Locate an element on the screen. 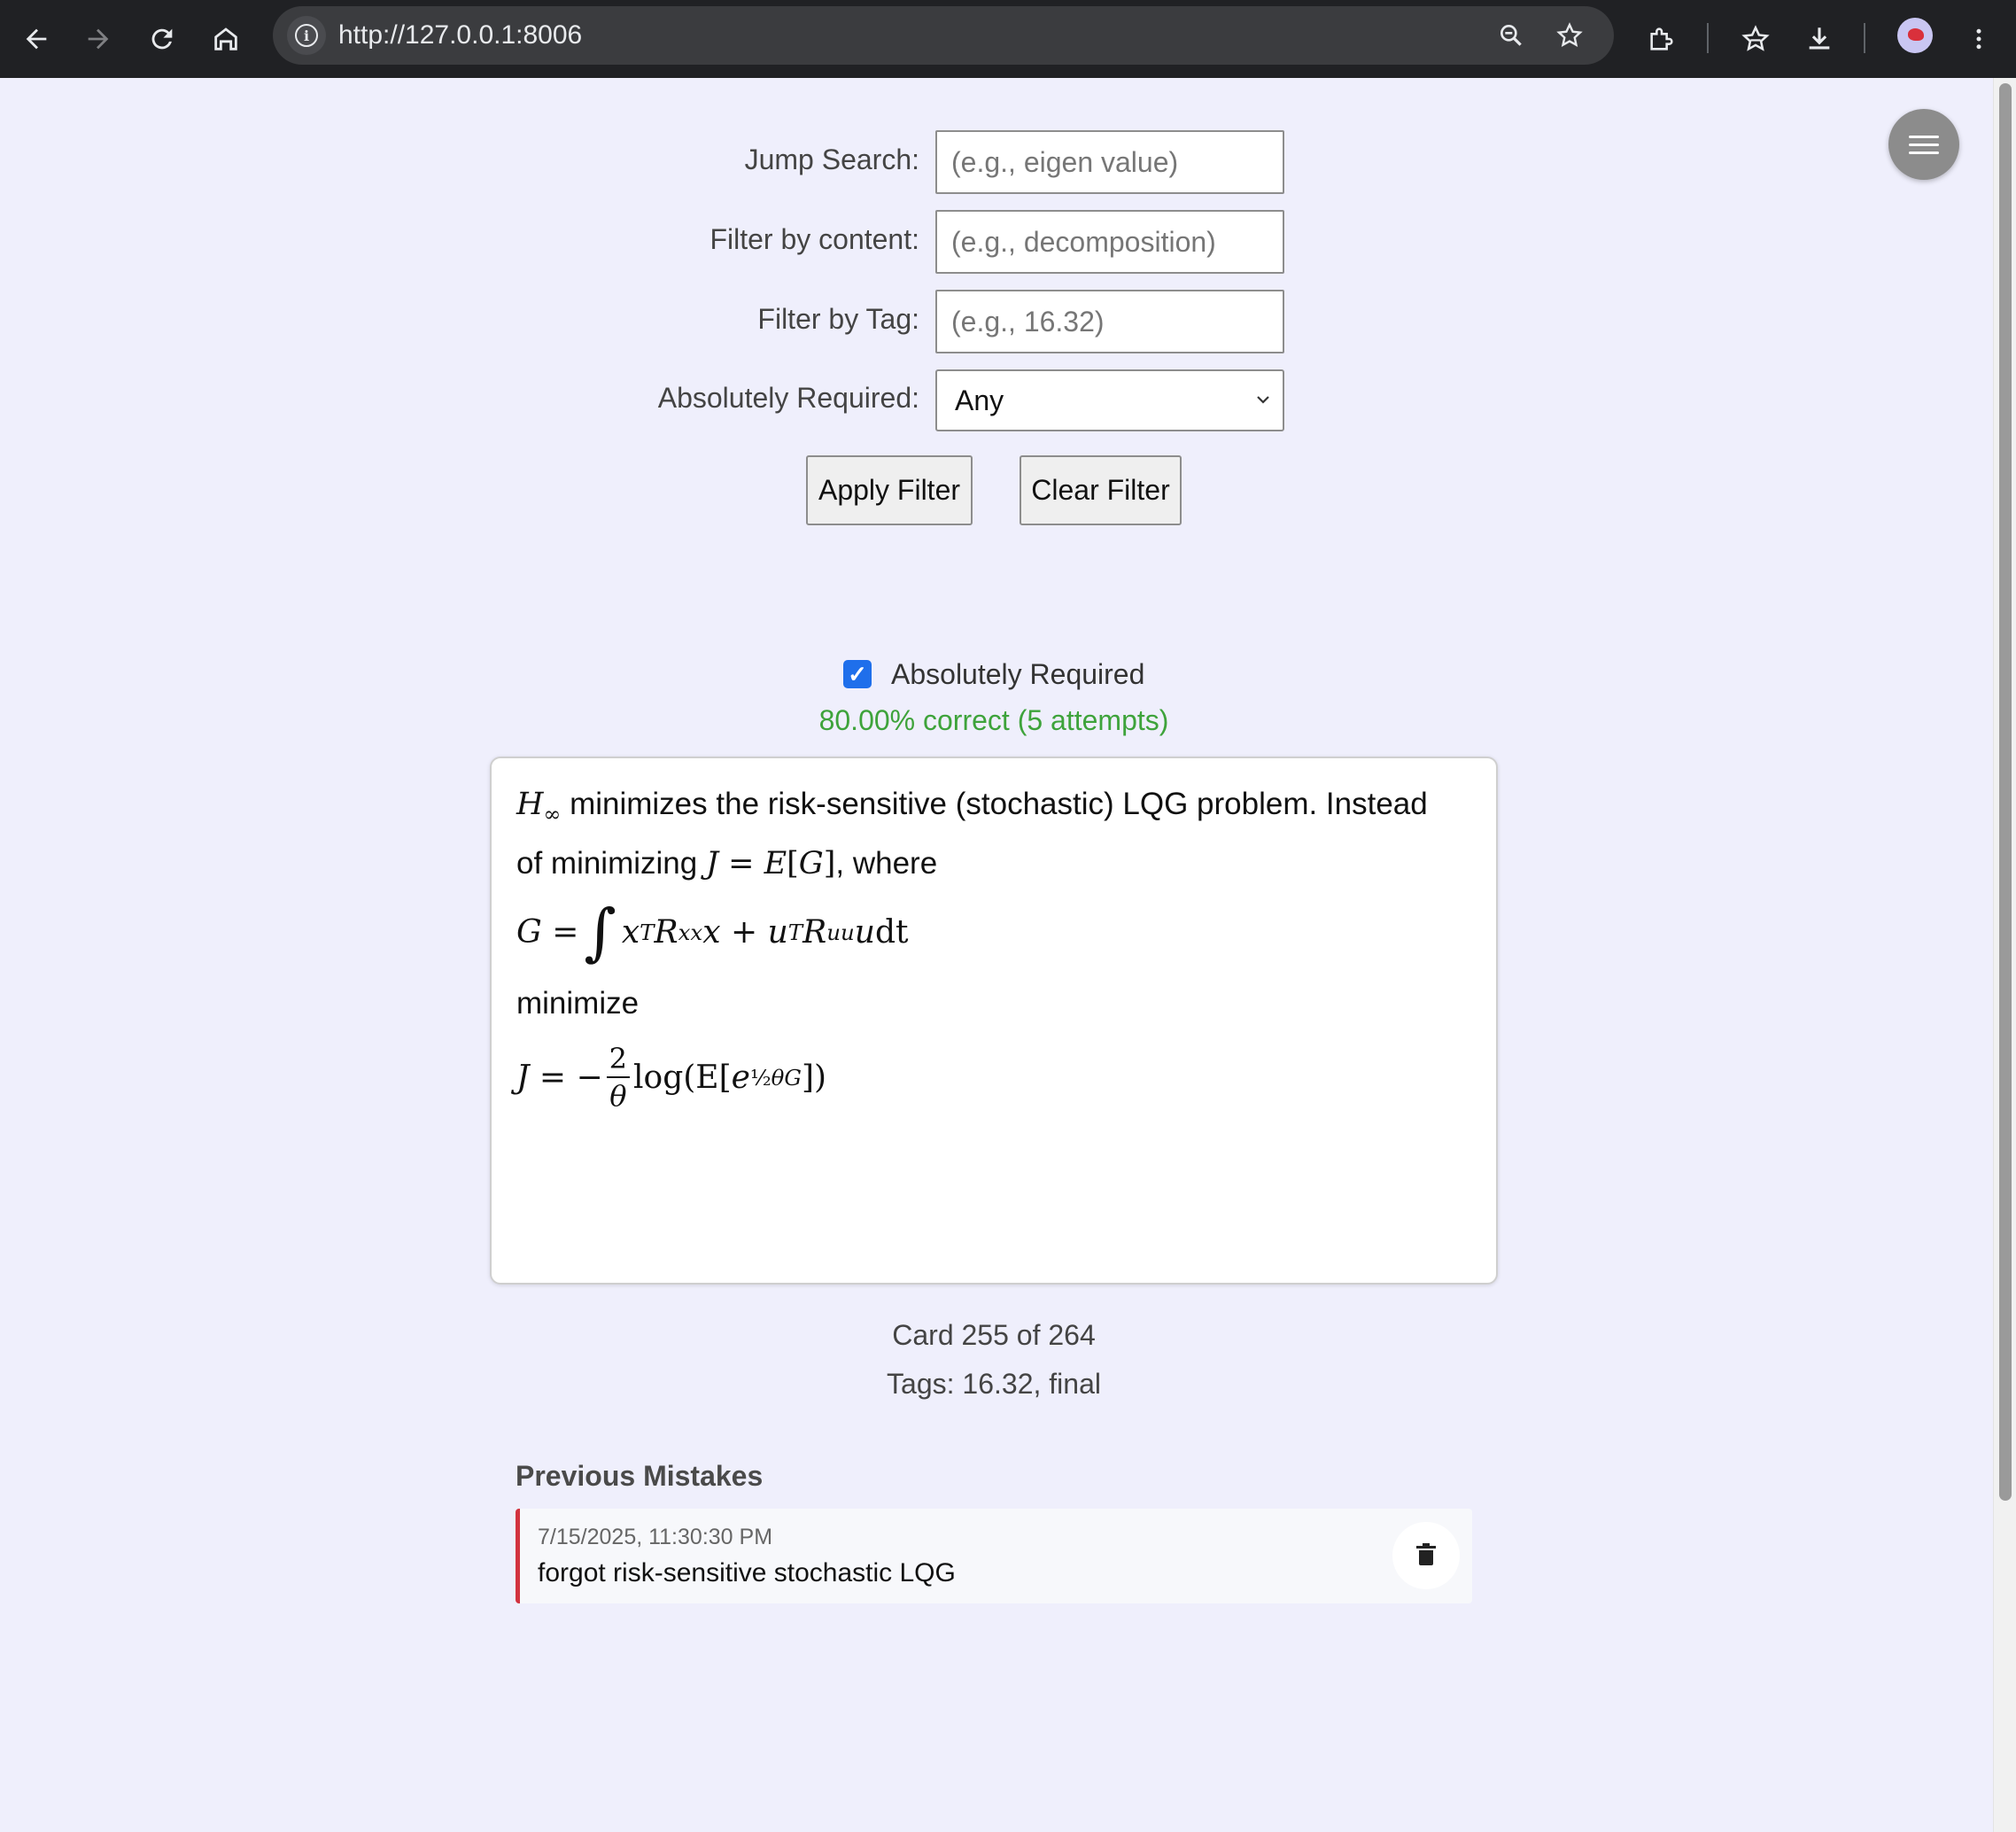 The image size is (2016, 1832). required-toggle-row: ✓ Absolutely Required is located at coordinates (993, 674).